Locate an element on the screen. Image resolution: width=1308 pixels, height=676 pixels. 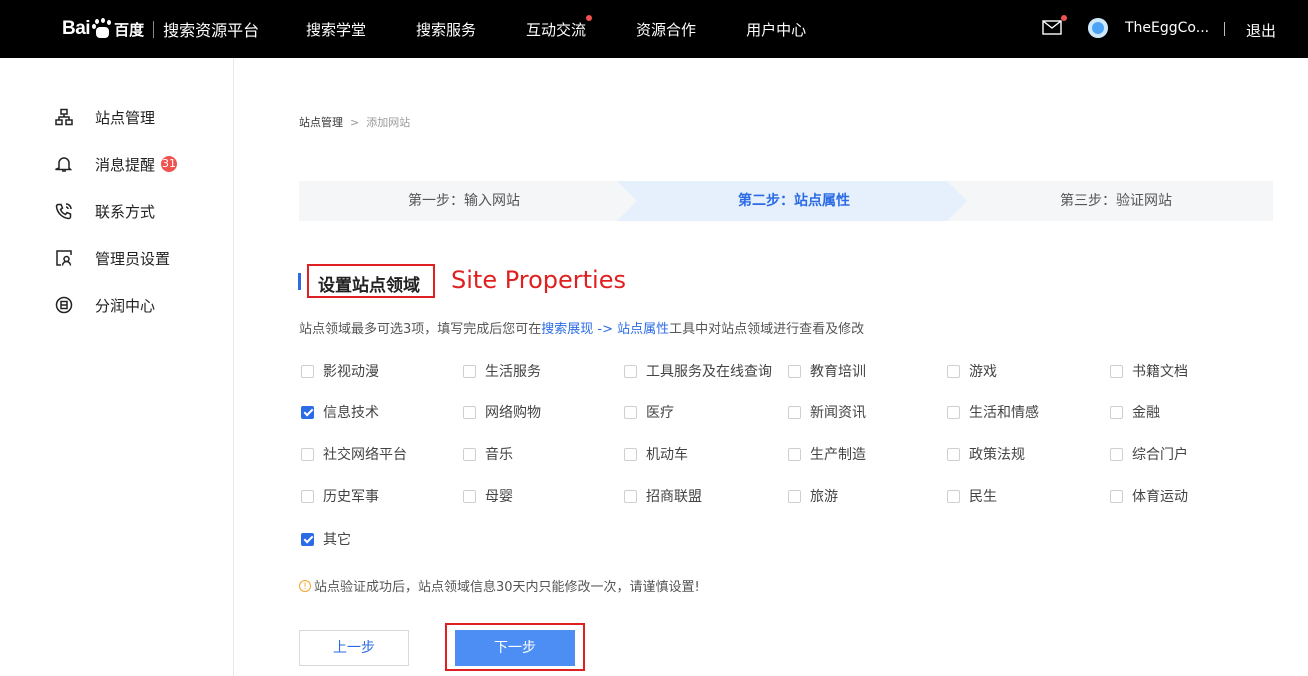
nav-label: 用户中心 is located at coordinates (776, 29).